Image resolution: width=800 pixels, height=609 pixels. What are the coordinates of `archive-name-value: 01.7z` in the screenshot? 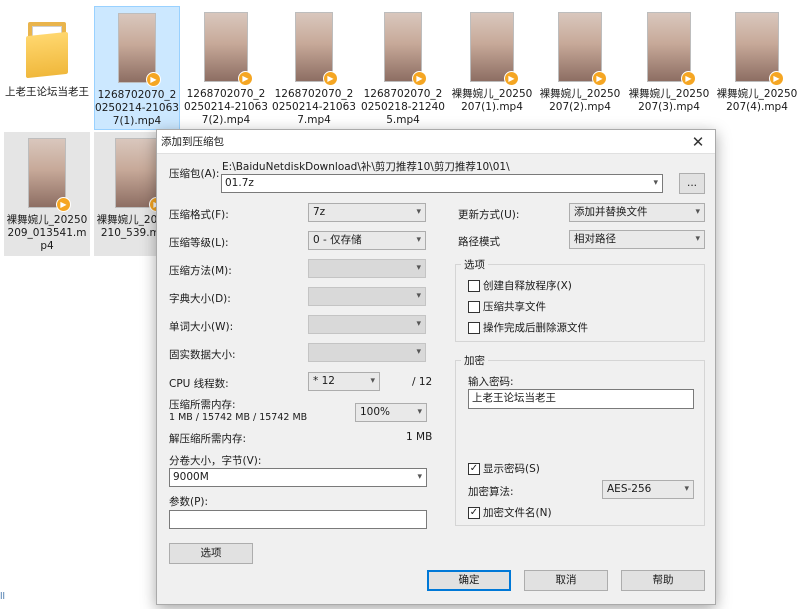 It's located at (239, 183).